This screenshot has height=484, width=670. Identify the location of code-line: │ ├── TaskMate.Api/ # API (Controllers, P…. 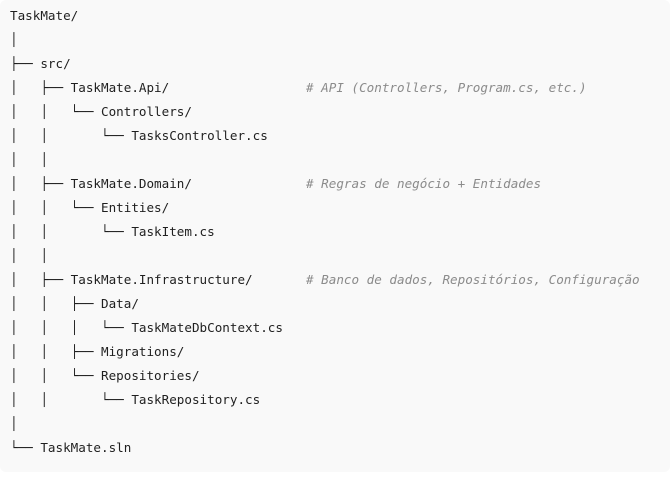
(298, 88).